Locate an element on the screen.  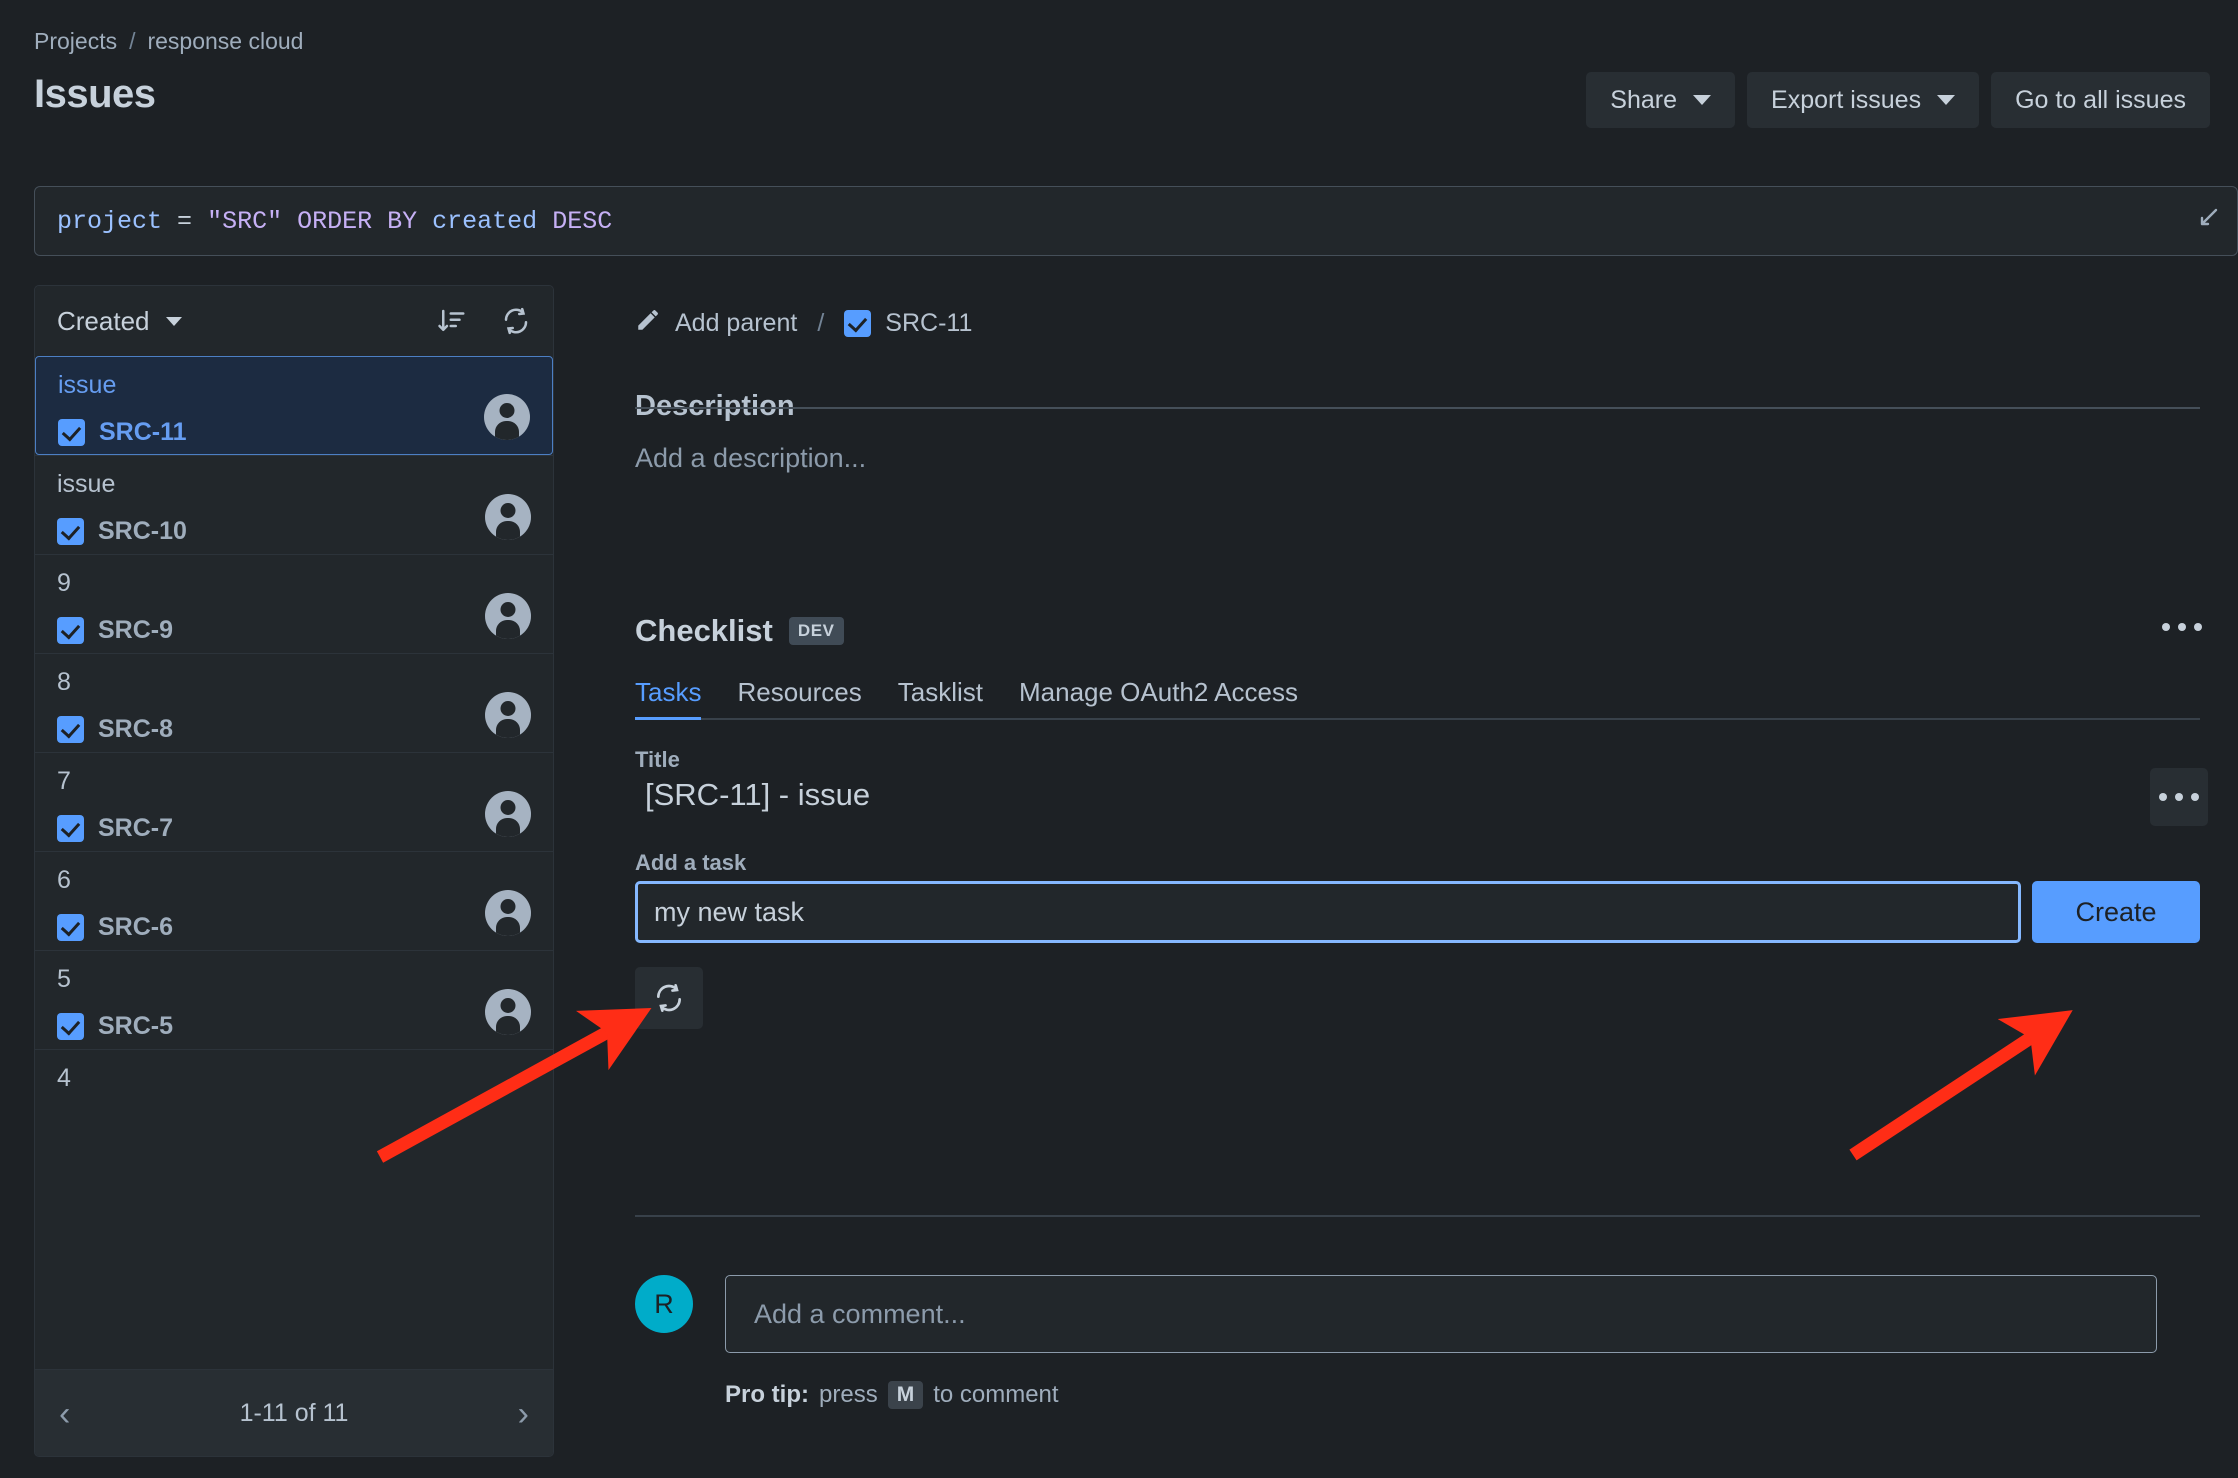
issue-list-pagination: ‹ 1-11 of 11 › is located at coordinates (294, 1412).